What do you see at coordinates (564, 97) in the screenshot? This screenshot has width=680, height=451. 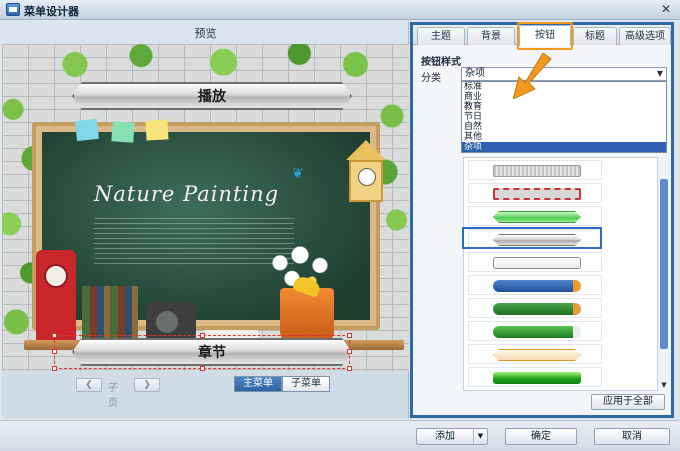 I see `category-option: 商业` at bounding box center [564, 97].